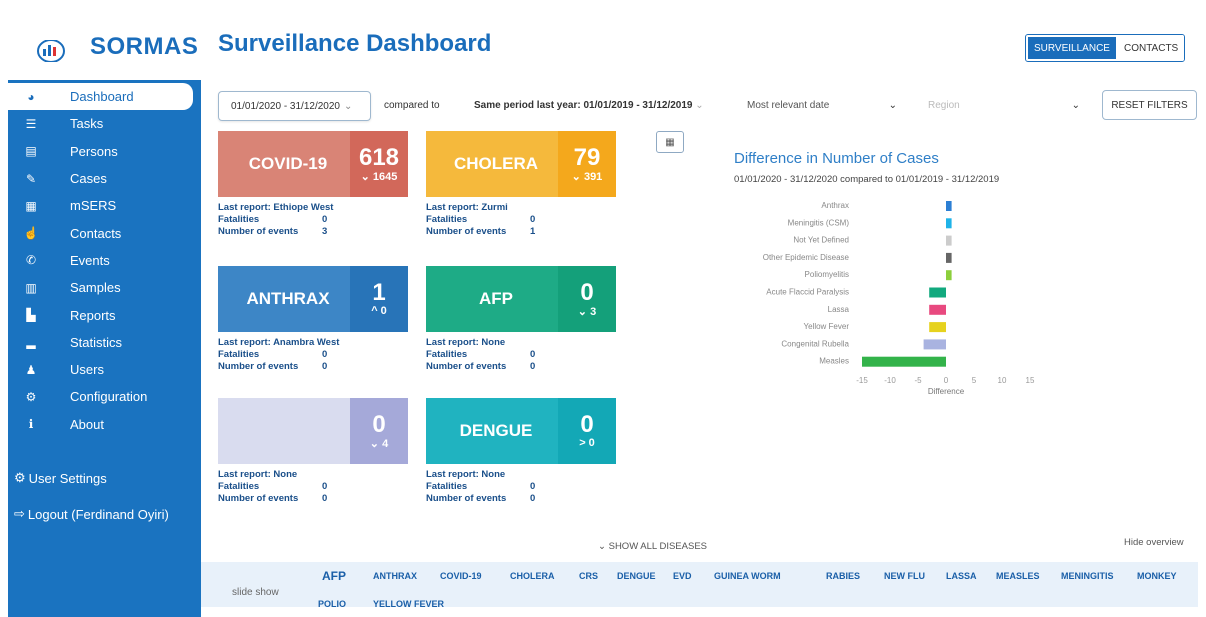  What do you see at coordinates (96, 233) in the screenshot?
I see `sidebar-item-label: Contacts` at bounding box center [96, 233].